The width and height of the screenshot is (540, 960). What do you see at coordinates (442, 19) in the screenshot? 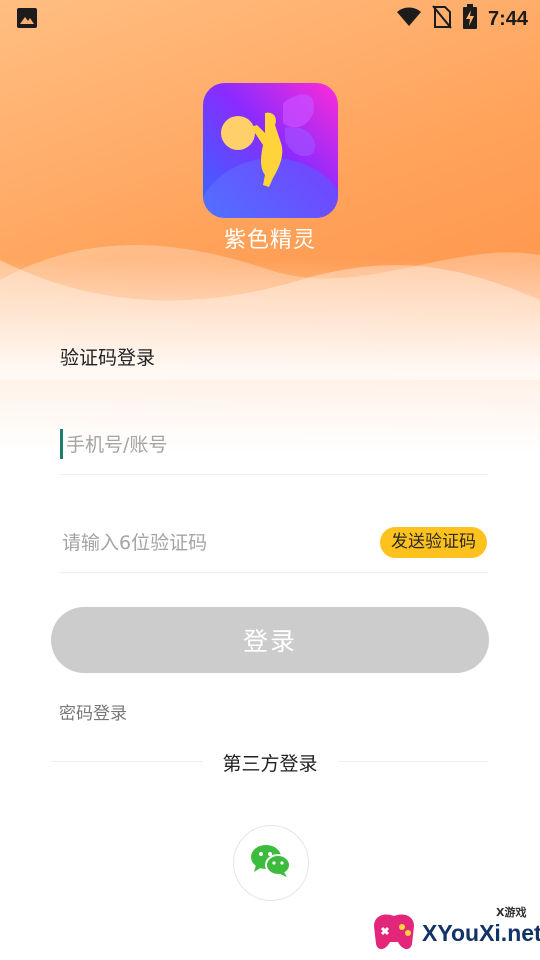
I see `no-sim-icon` at bounding box center [442, 19].